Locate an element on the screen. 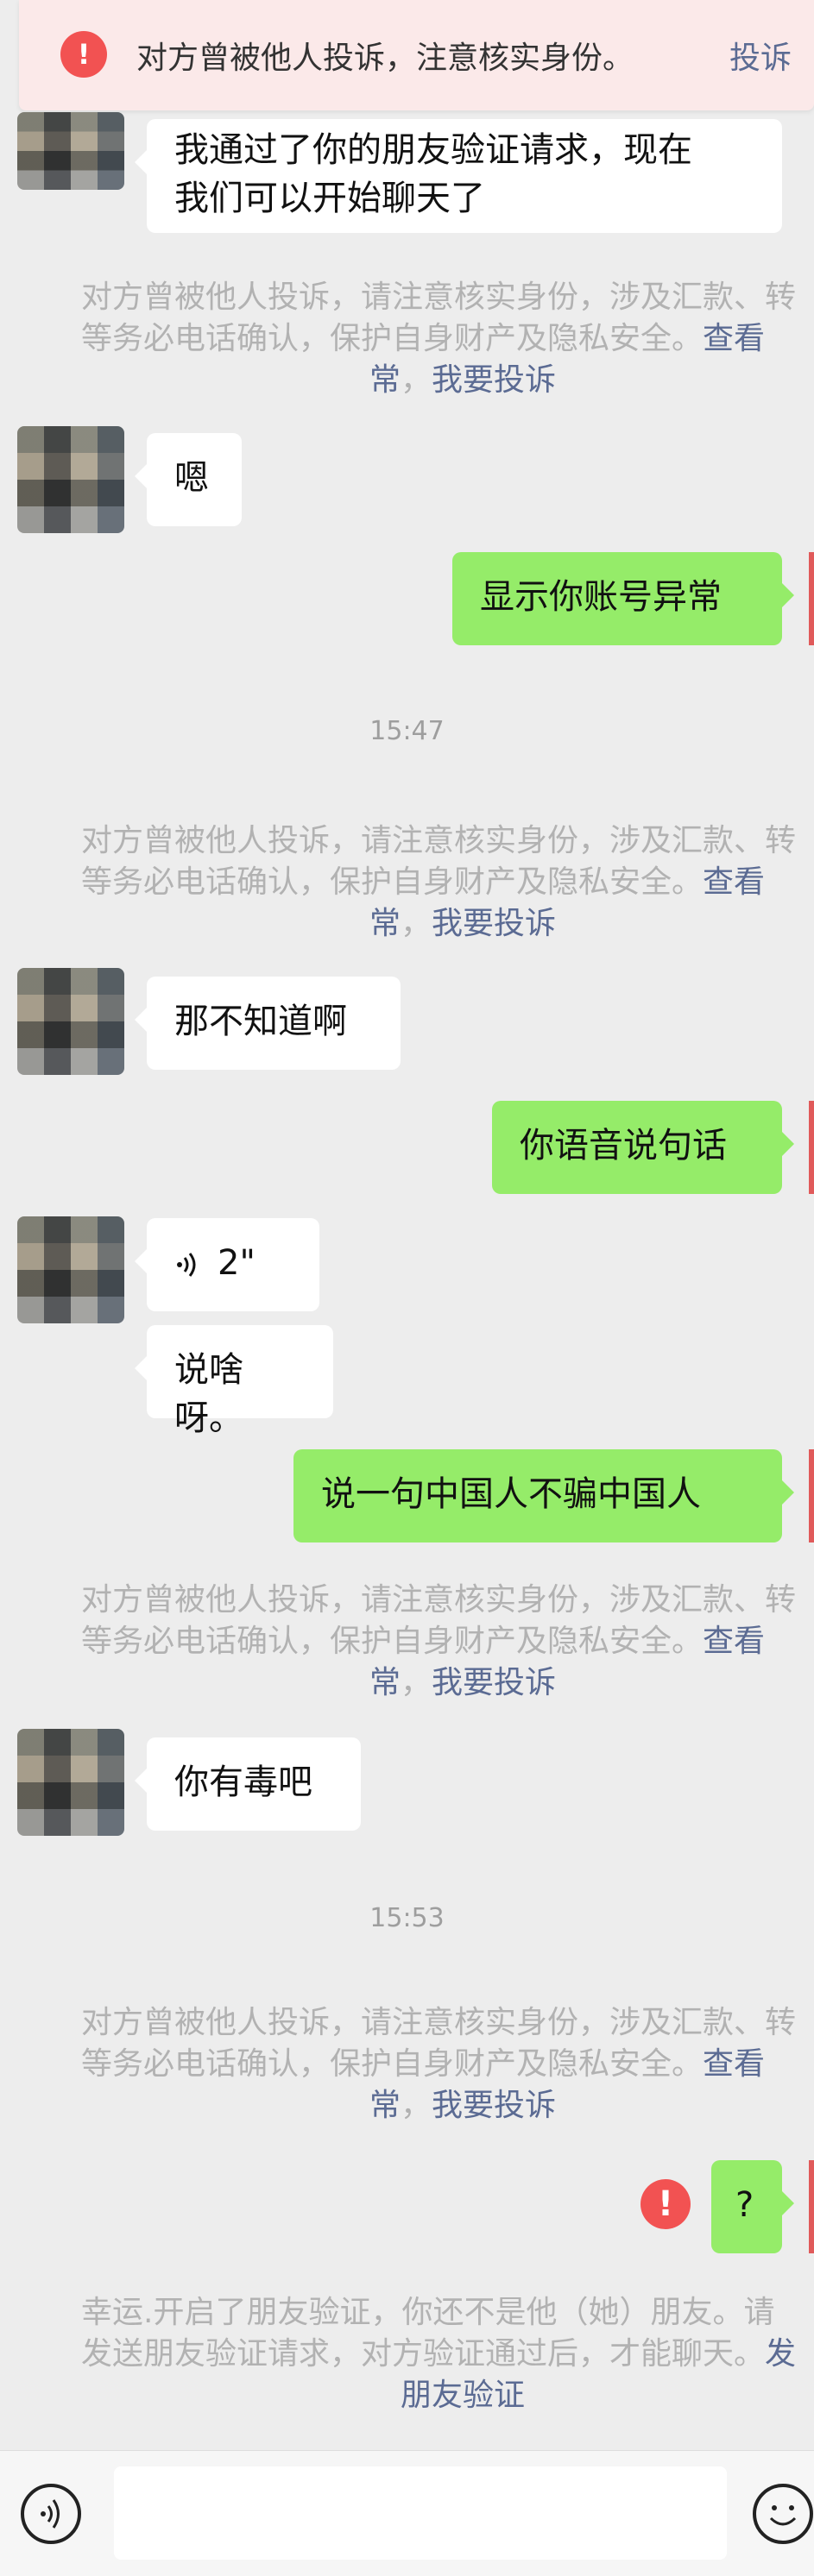 This screenshot has height=2576, width=814. voice-message-bubble: 2" is located at coordinates (227, 1264).